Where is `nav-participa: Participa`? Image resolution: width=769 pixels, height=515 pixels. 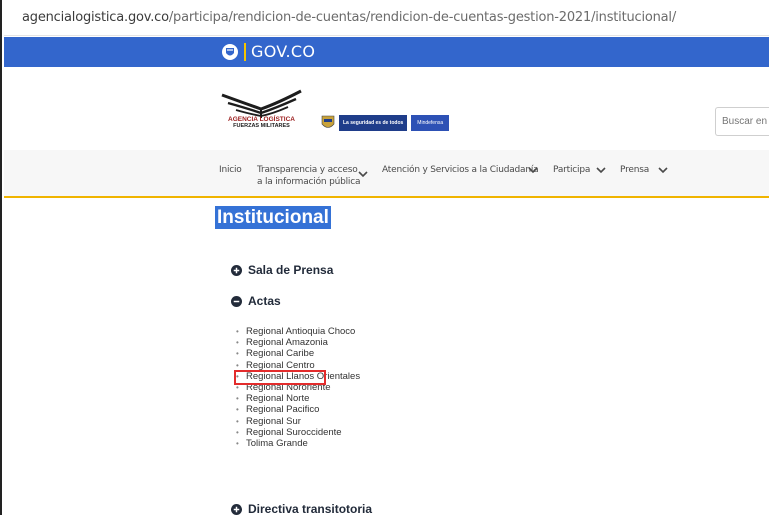 nav-participa: Participa is located at coordinates (571, 170).